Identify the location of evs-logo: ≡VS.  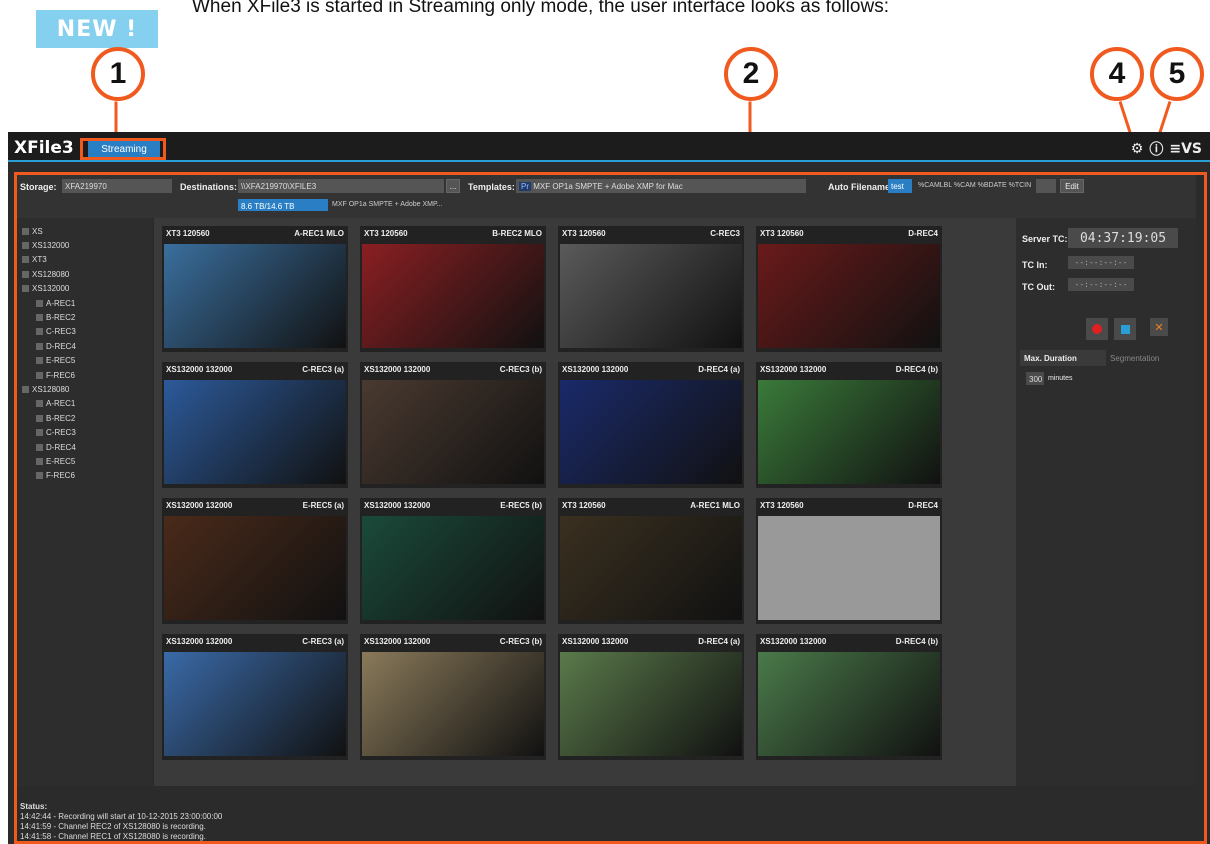
(1185, 149).